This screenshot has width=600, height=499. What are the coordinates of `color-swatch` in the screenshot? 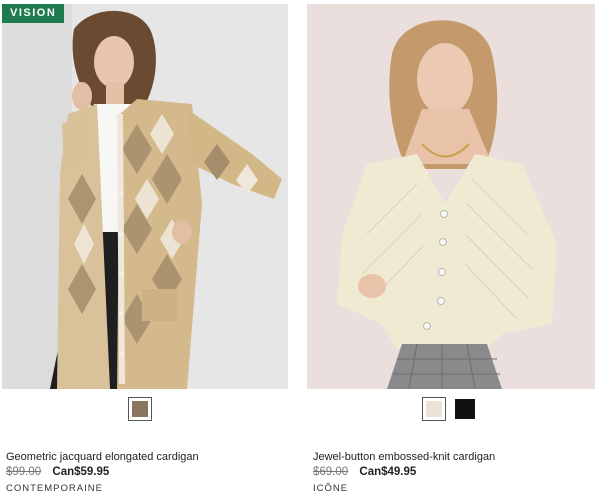 It's located at (465, 409).